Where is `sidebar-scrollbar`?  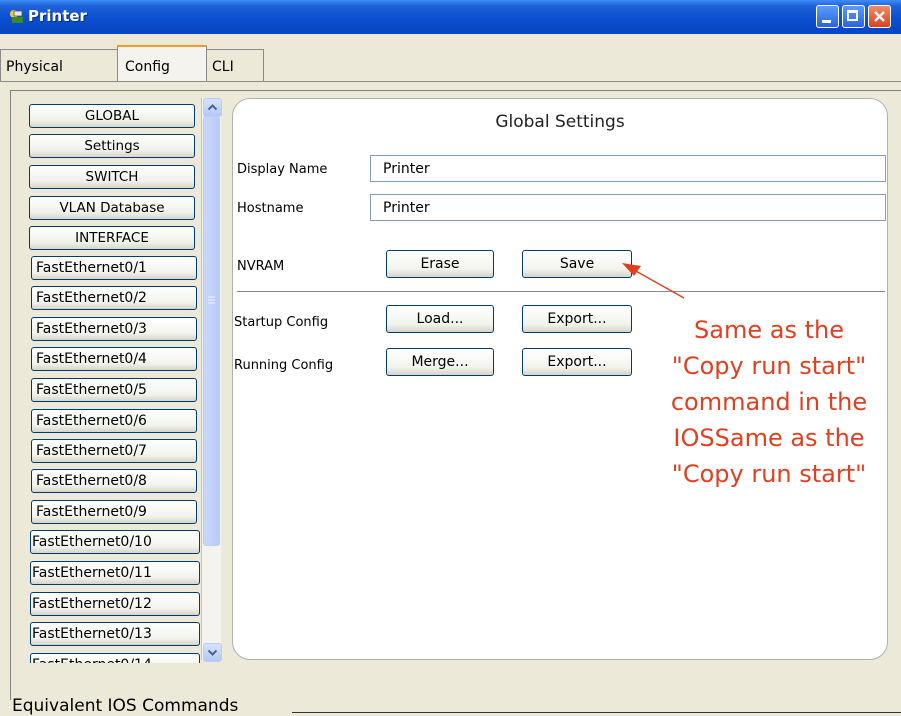
sidebar-scrollbar is located at coordinates (211, 380).